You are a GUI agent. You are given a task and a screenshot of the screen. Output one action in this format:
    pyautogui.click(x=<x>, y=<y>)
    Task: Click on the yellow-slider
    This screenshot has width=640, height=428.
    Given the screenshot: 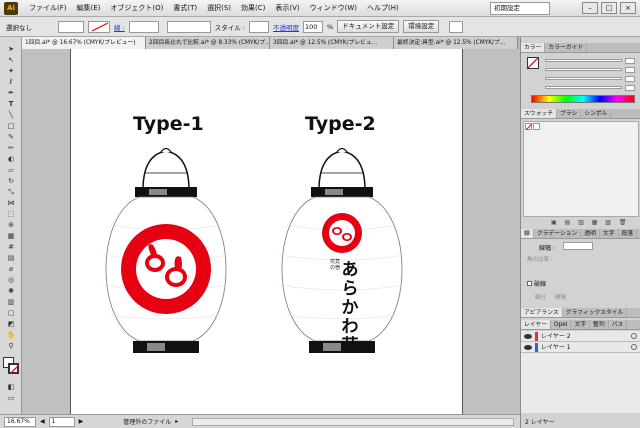 What is the action you would take?
    pyautogui.click(x=590, y=78)
    